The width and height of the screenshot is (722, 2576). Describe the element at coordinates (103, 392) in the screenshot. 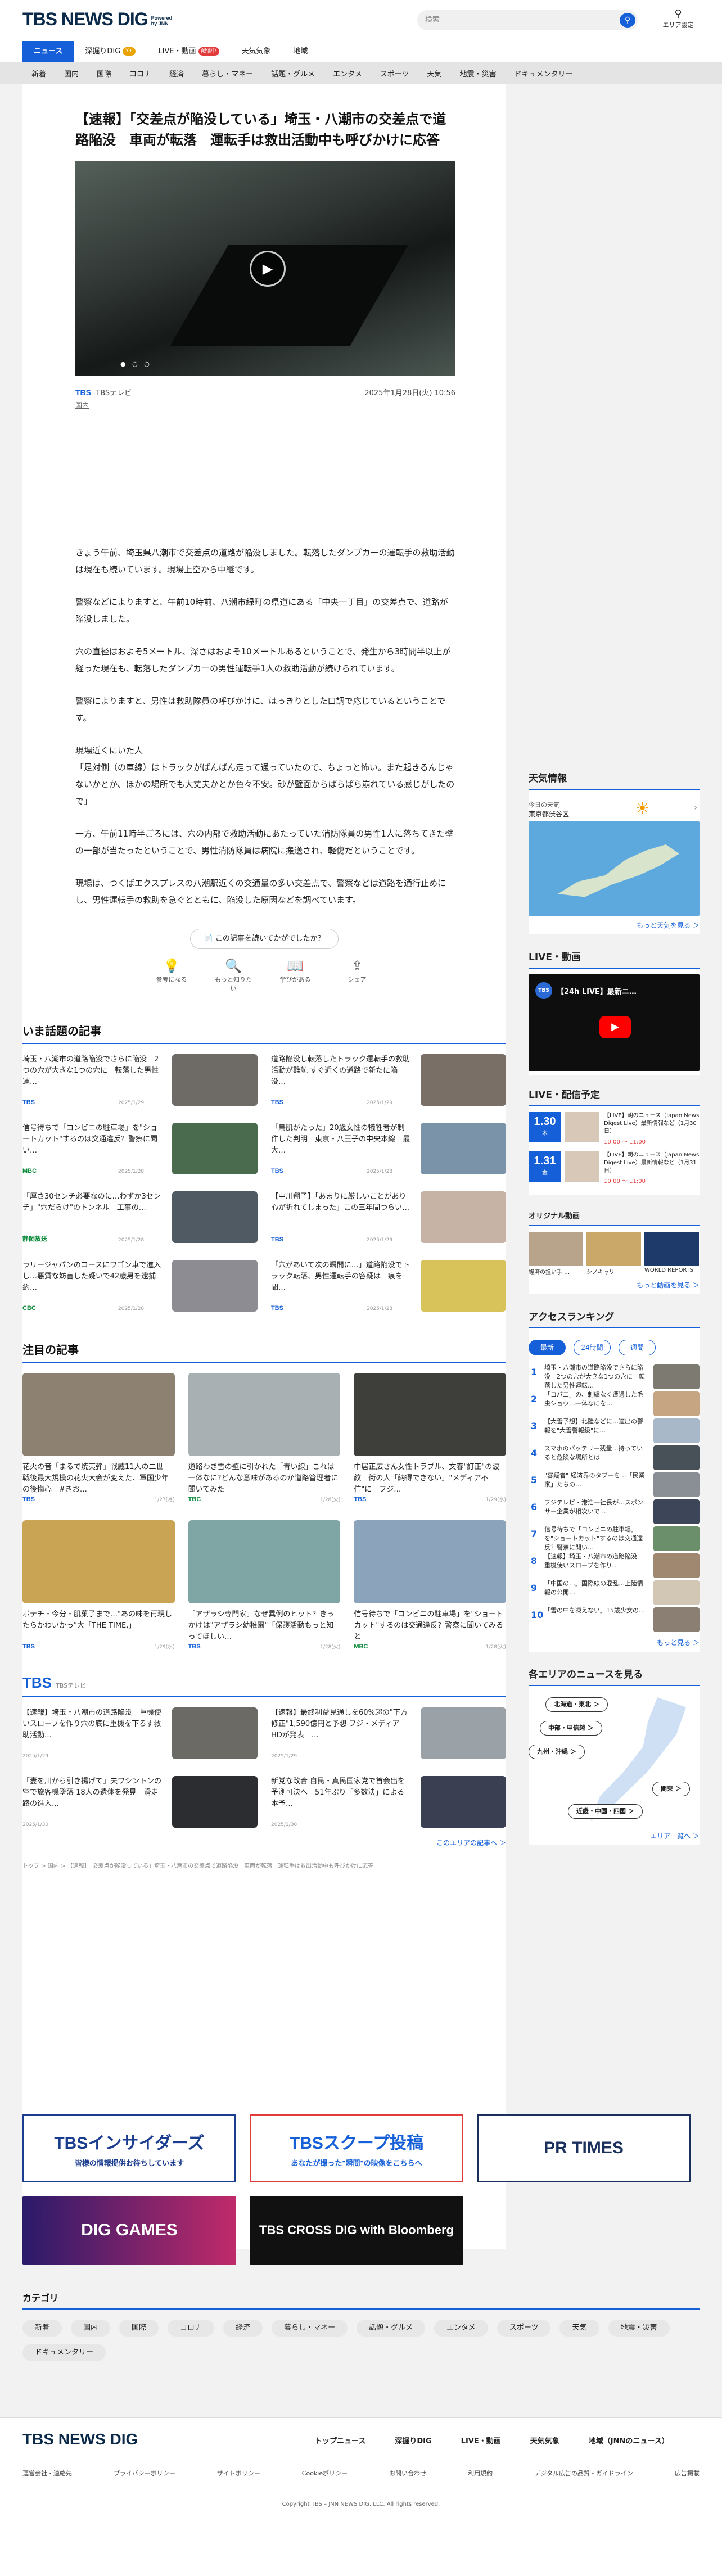

I see `article-source: TBS TBSテレビ` at that location.